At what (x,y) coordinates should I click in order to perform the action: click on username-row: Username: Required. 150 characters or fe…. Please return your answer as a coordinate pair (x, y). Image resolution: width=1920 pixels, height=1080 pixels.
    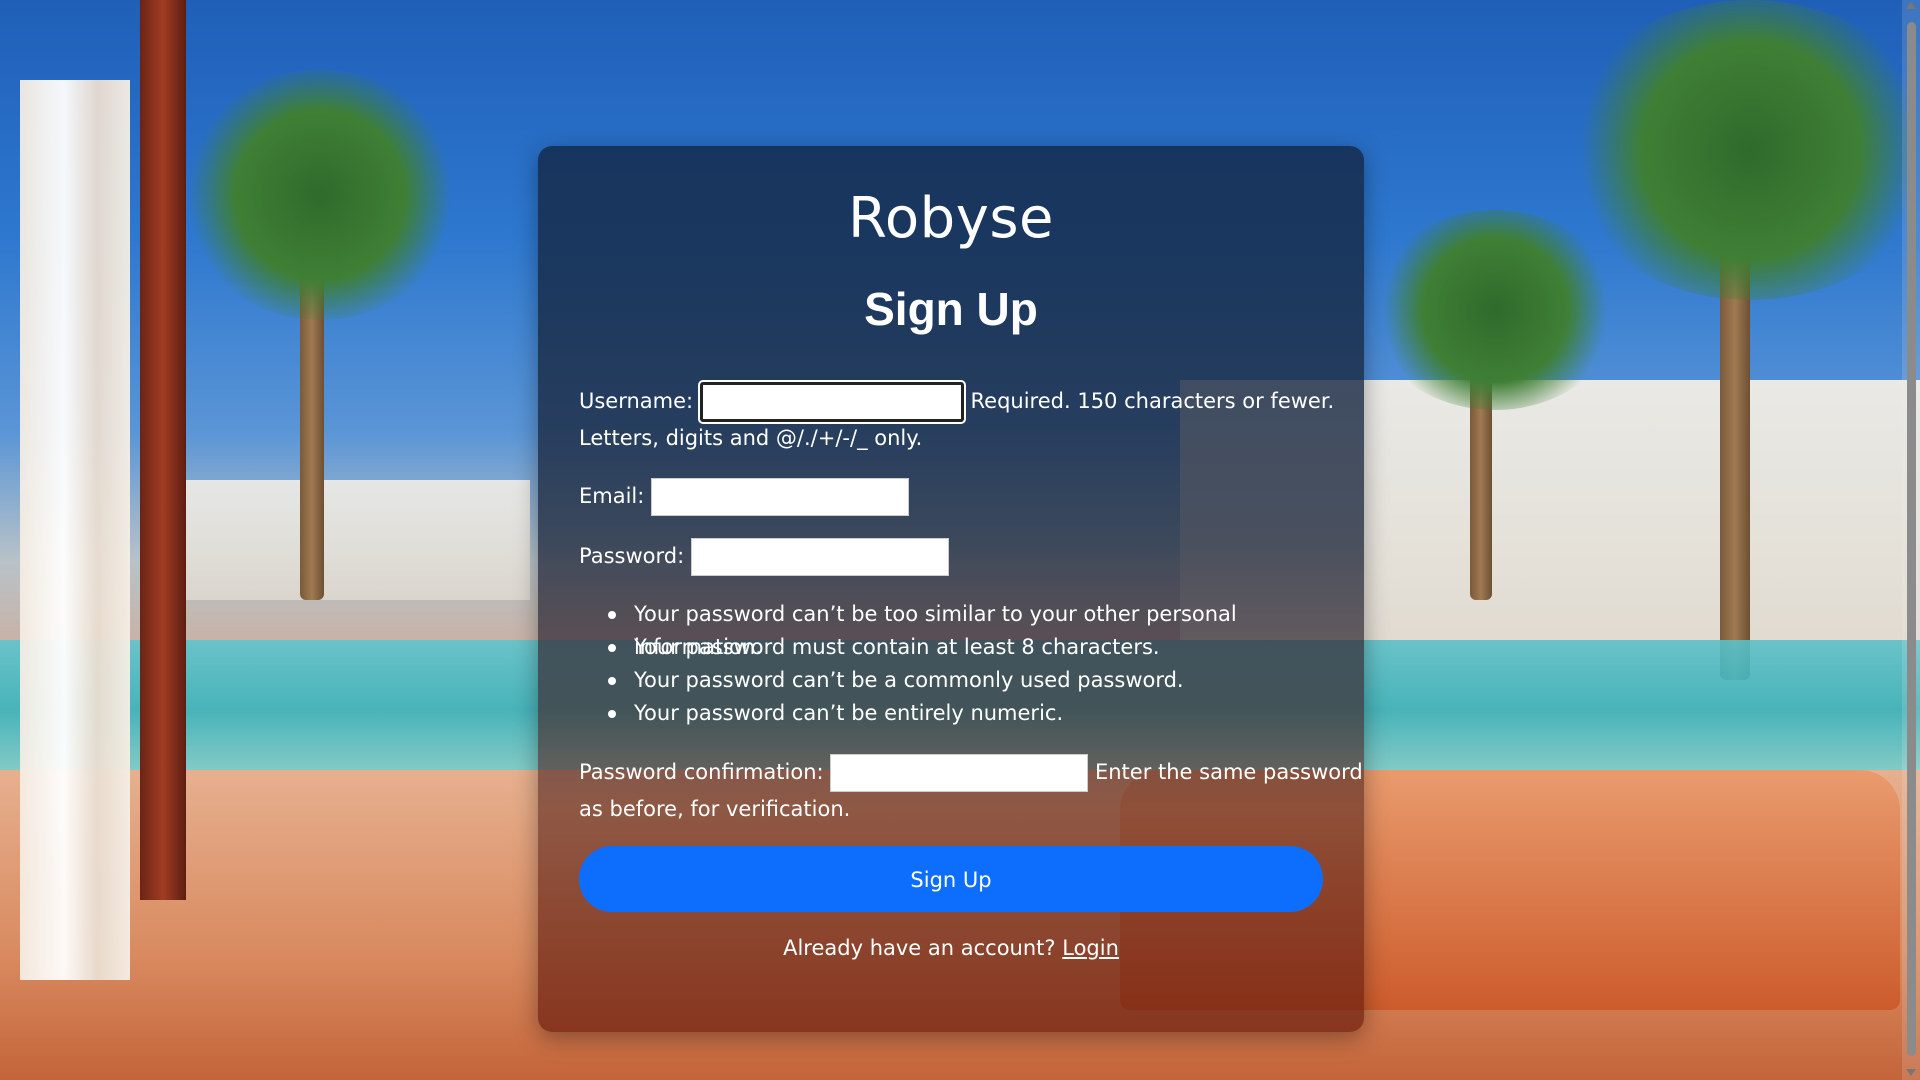
    Looking at the image, I should click on (957, 402).